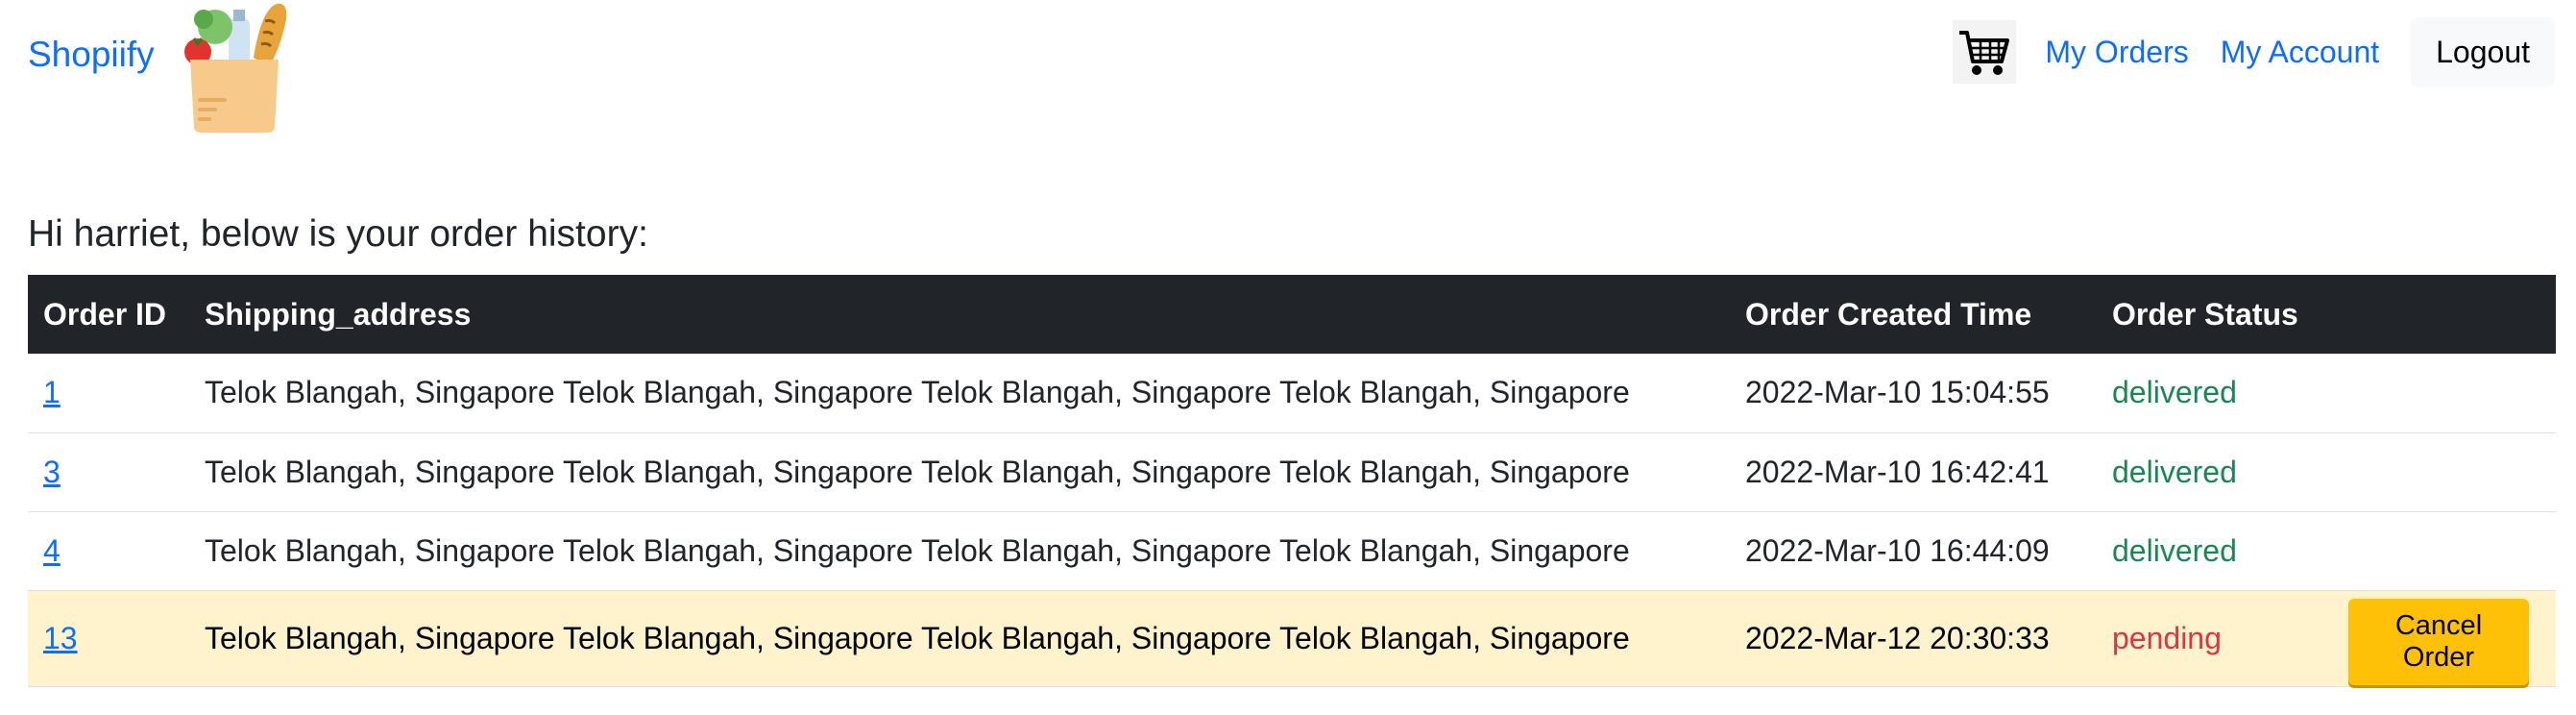 The width and height of the screenshot is (2576, 715). I want to click on order-created-time-cell: 2022-Mar-10 16:42:41, so click(1913, 472).